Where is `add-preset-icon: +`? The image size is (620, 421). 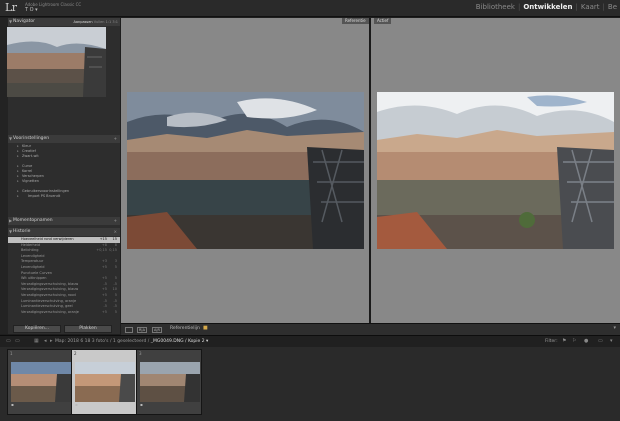
add-preset-icon: + is located at coordinates (115, 139).